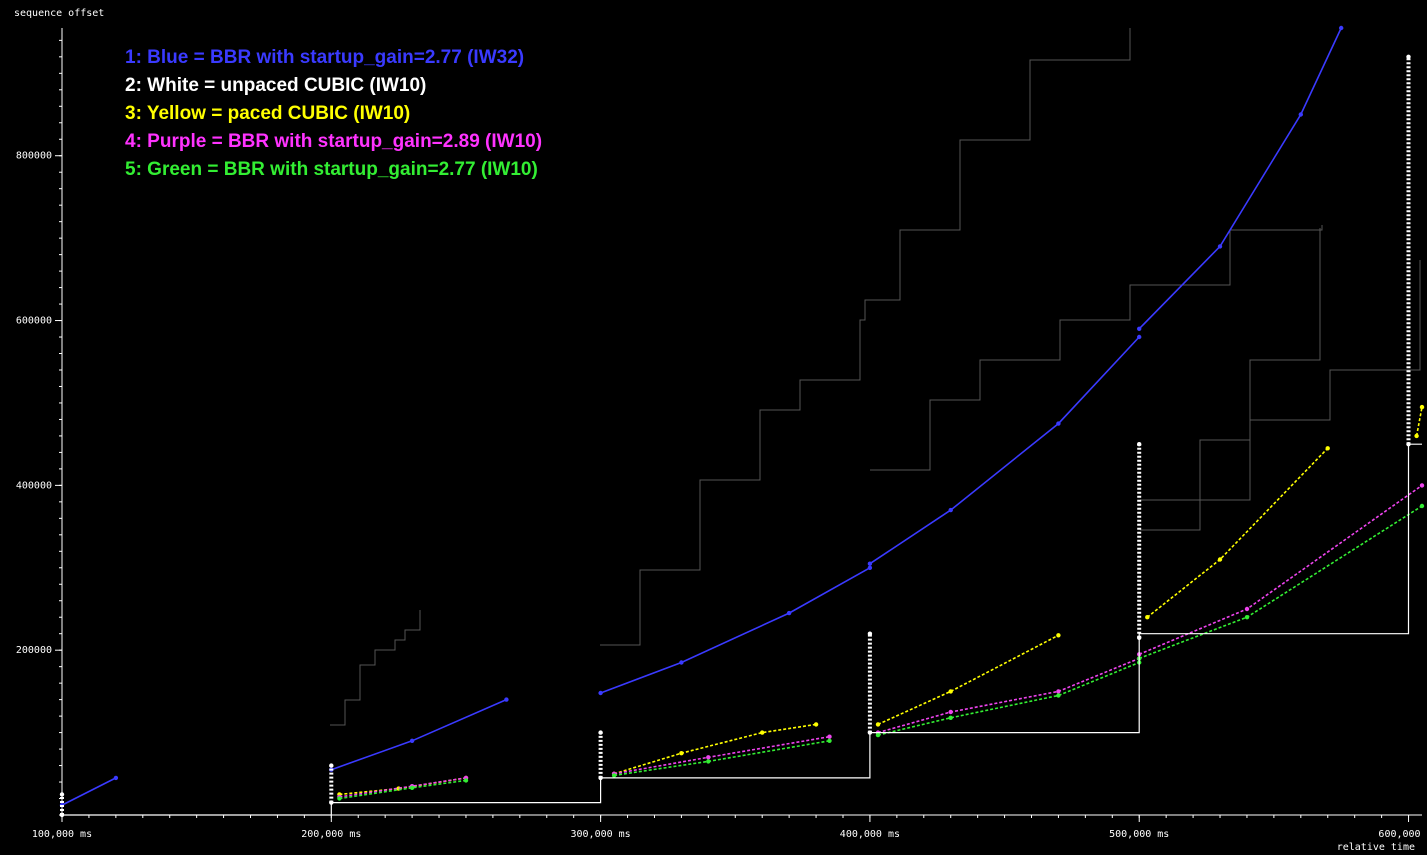 Image resolution: width=1427 pixels, height=855 pixels. I want to click on y-tick-label: 400000, so click(34, 485).